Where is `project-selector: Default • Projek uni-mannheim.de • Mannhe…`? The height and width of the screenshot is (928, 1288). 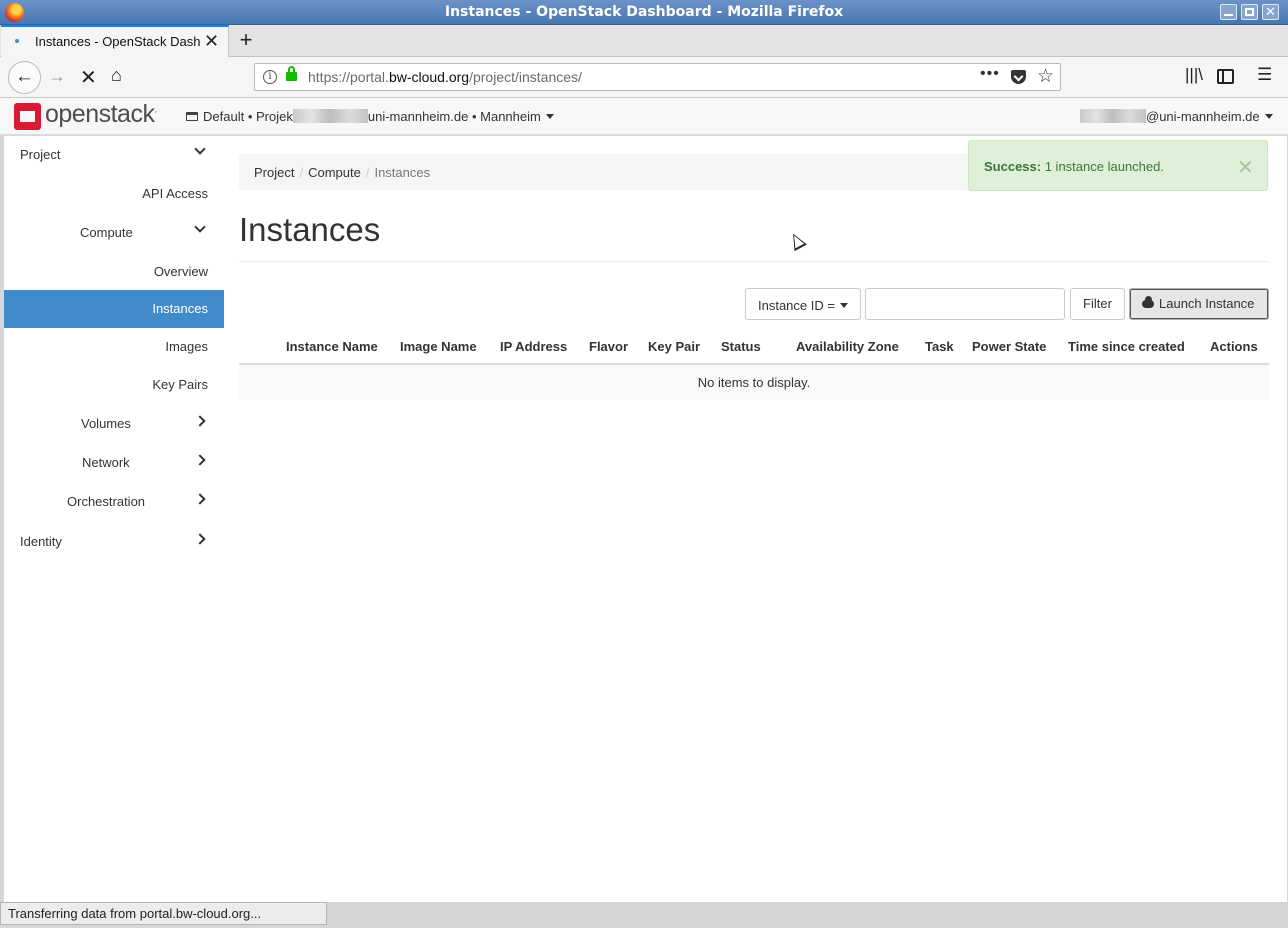 project-selector: Default • Projek uni-mannheim.de • Mannhe… is located at coordinates (370, 116).